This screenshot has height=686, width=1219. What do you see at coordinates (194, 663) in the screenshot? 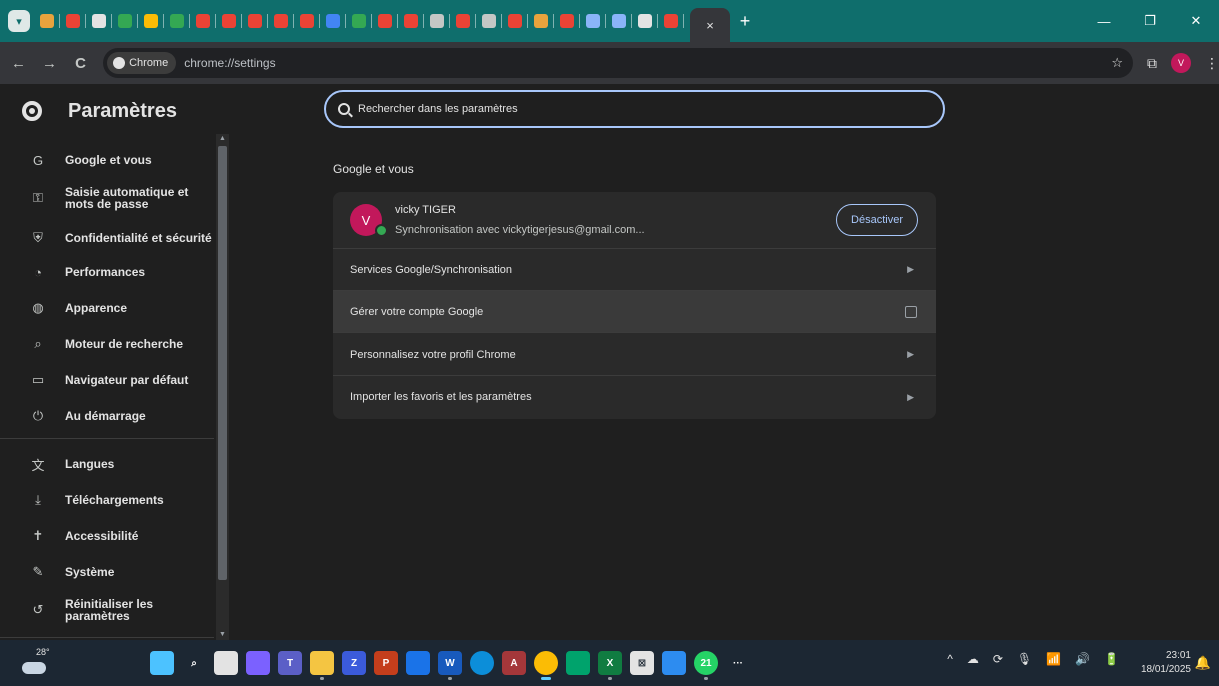
I see `taskbar-search-icon: ⌕` at bounding box center [194, 663].